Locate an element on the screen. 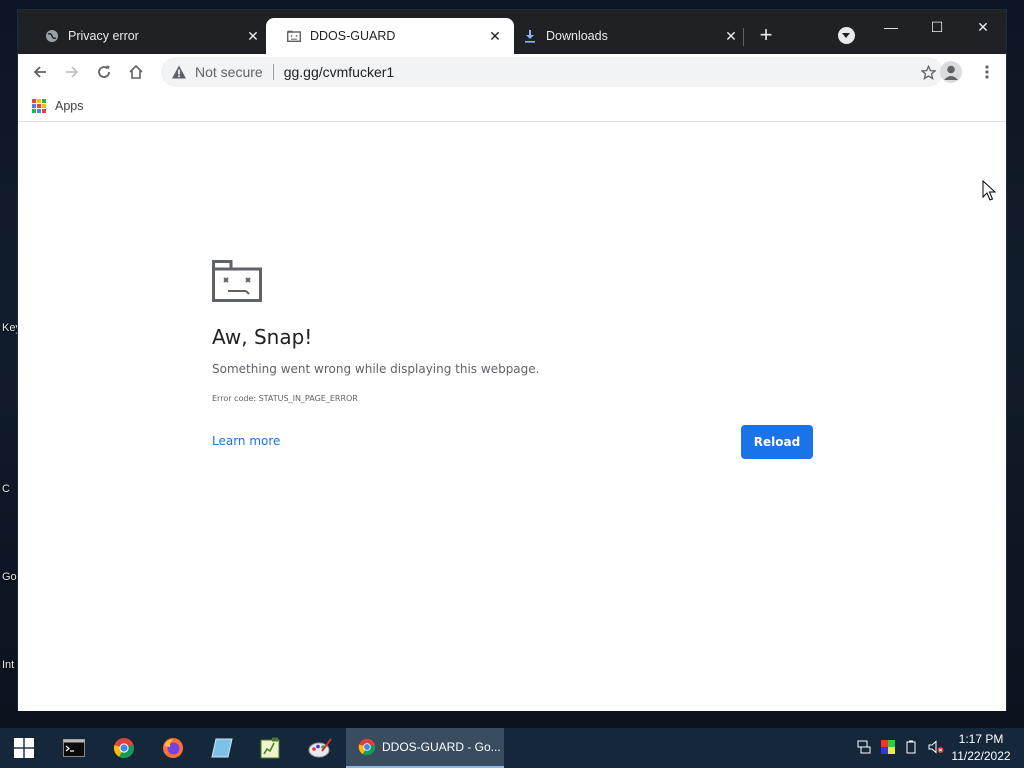 The height and width of the screenshot is (768, 1024). color-app-tray-icon is located at coordinates (888, 747).